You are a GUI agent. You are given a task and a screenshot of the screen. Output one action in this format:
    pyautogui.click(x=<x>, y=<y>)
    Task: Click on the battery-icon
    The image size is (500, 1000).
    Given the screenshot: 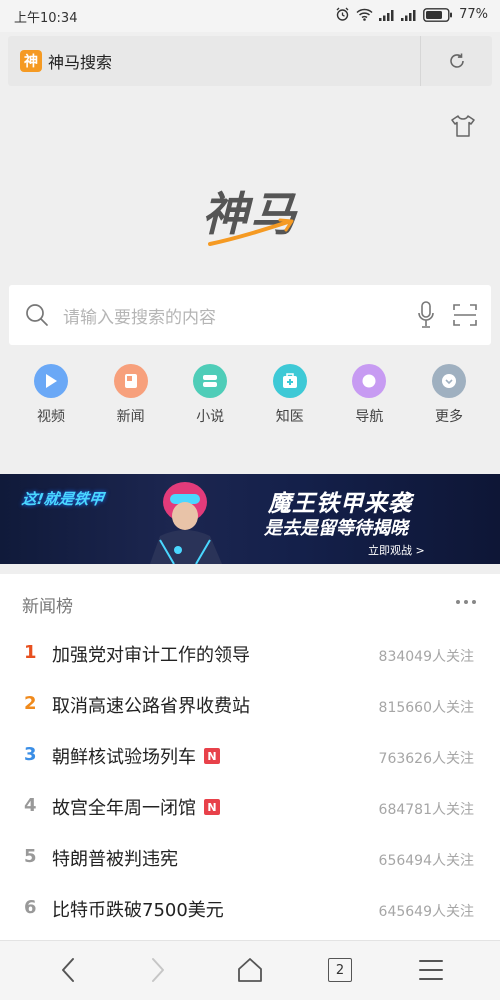 What is the action you would take?
    pyautogui.click(x=438, y=14)
    